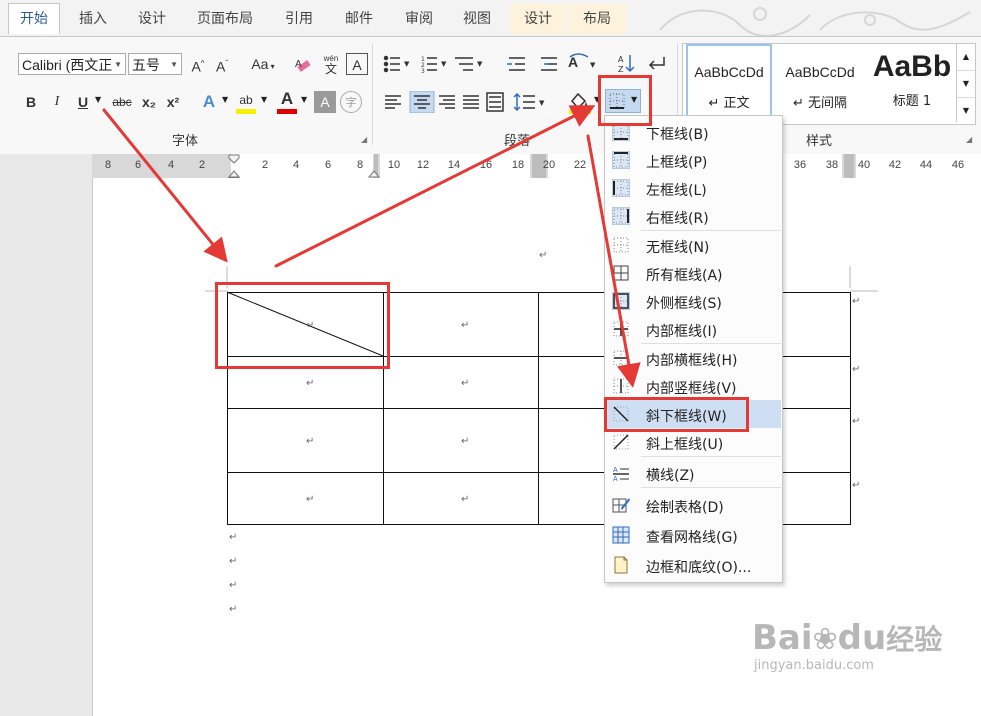 The width and height of the screenshot is (981, 716). What do you see at coordinates (693, 329) in the screenshot?
I see `menu-item-inside-borders: 内部框线(I)` at bounding box center [693, 329].